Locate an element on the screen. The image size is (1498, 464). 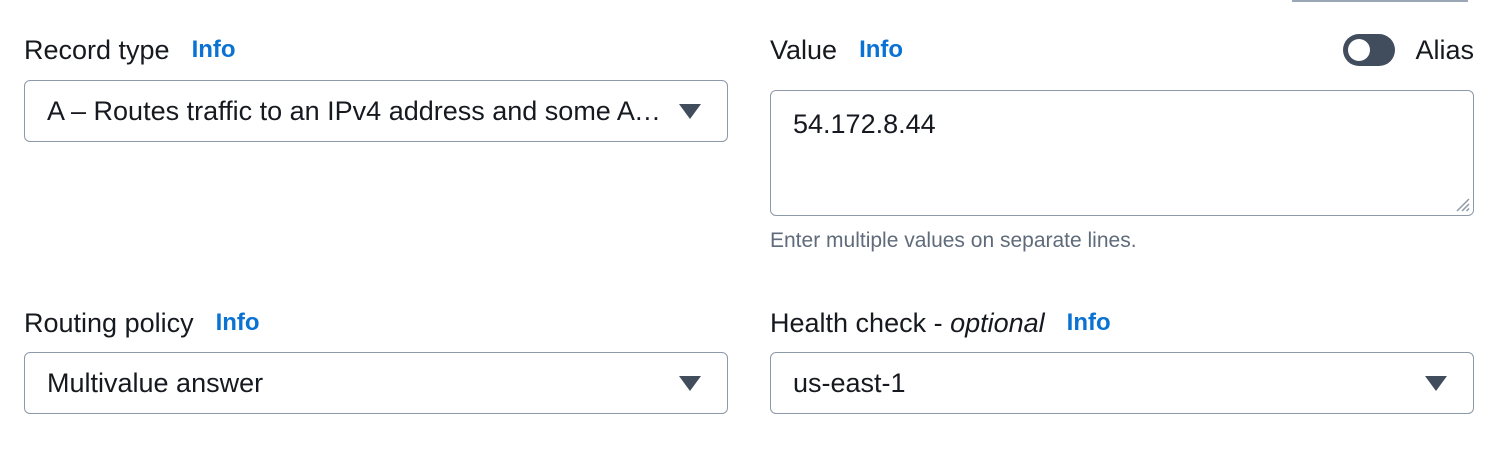
routing-policy-selected-value: Multivalue answer is located at coordinates (155, 382).